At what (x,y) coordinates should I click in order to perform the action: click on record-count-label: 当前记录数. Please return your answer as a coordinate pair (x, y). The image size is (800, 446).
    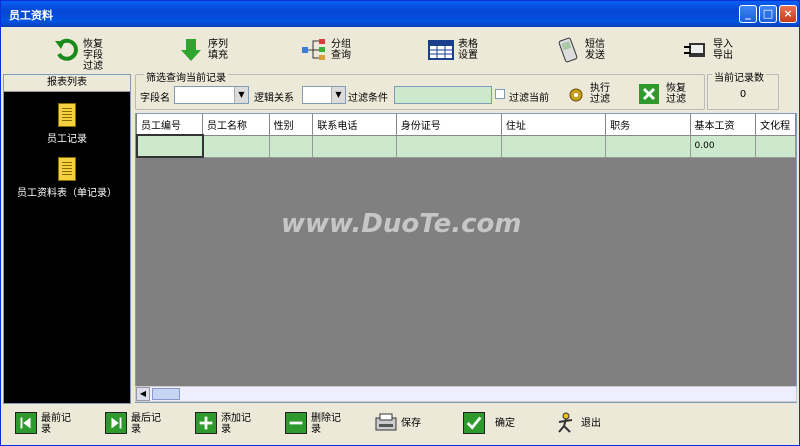
    Looking at the image, I should click on (739, 76).